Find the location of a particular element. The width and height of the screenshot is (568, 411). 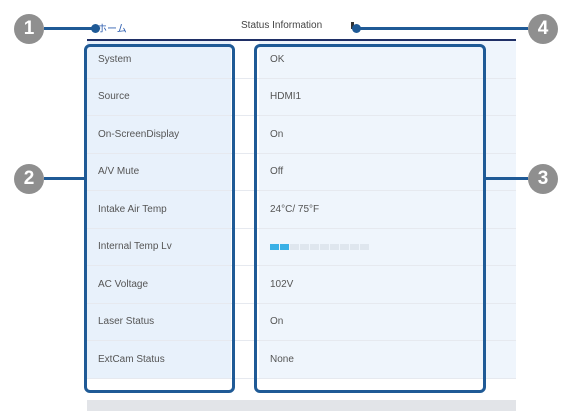

page-title: Status Information is located at coordinates (282, 25).